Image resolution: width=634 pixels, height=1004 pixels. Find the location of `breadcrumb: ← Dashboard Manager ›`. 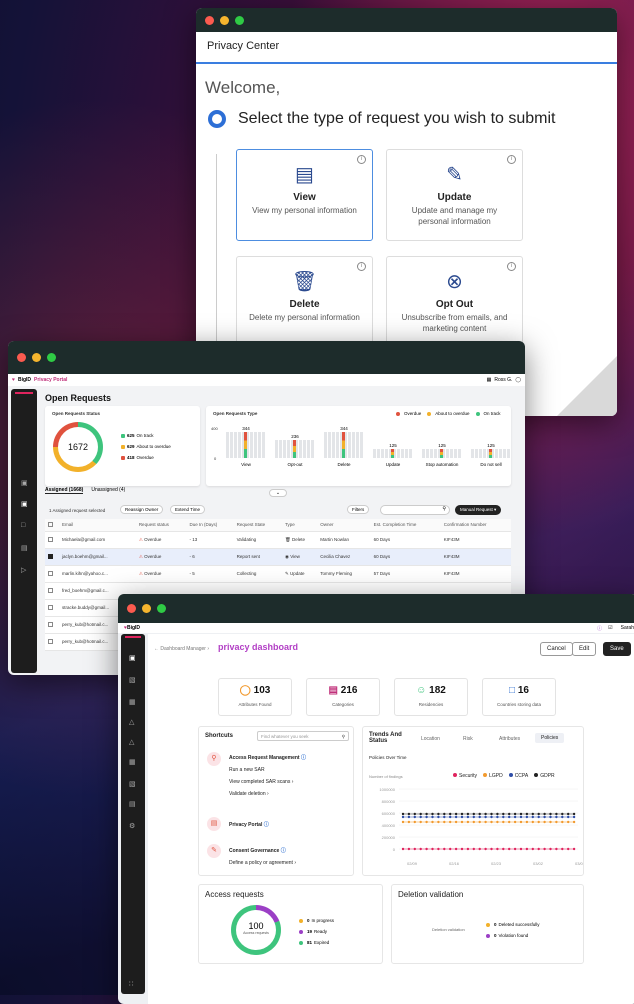

breadcrumb: ← Dashboard Manager › is located at coordinates (181, 649).